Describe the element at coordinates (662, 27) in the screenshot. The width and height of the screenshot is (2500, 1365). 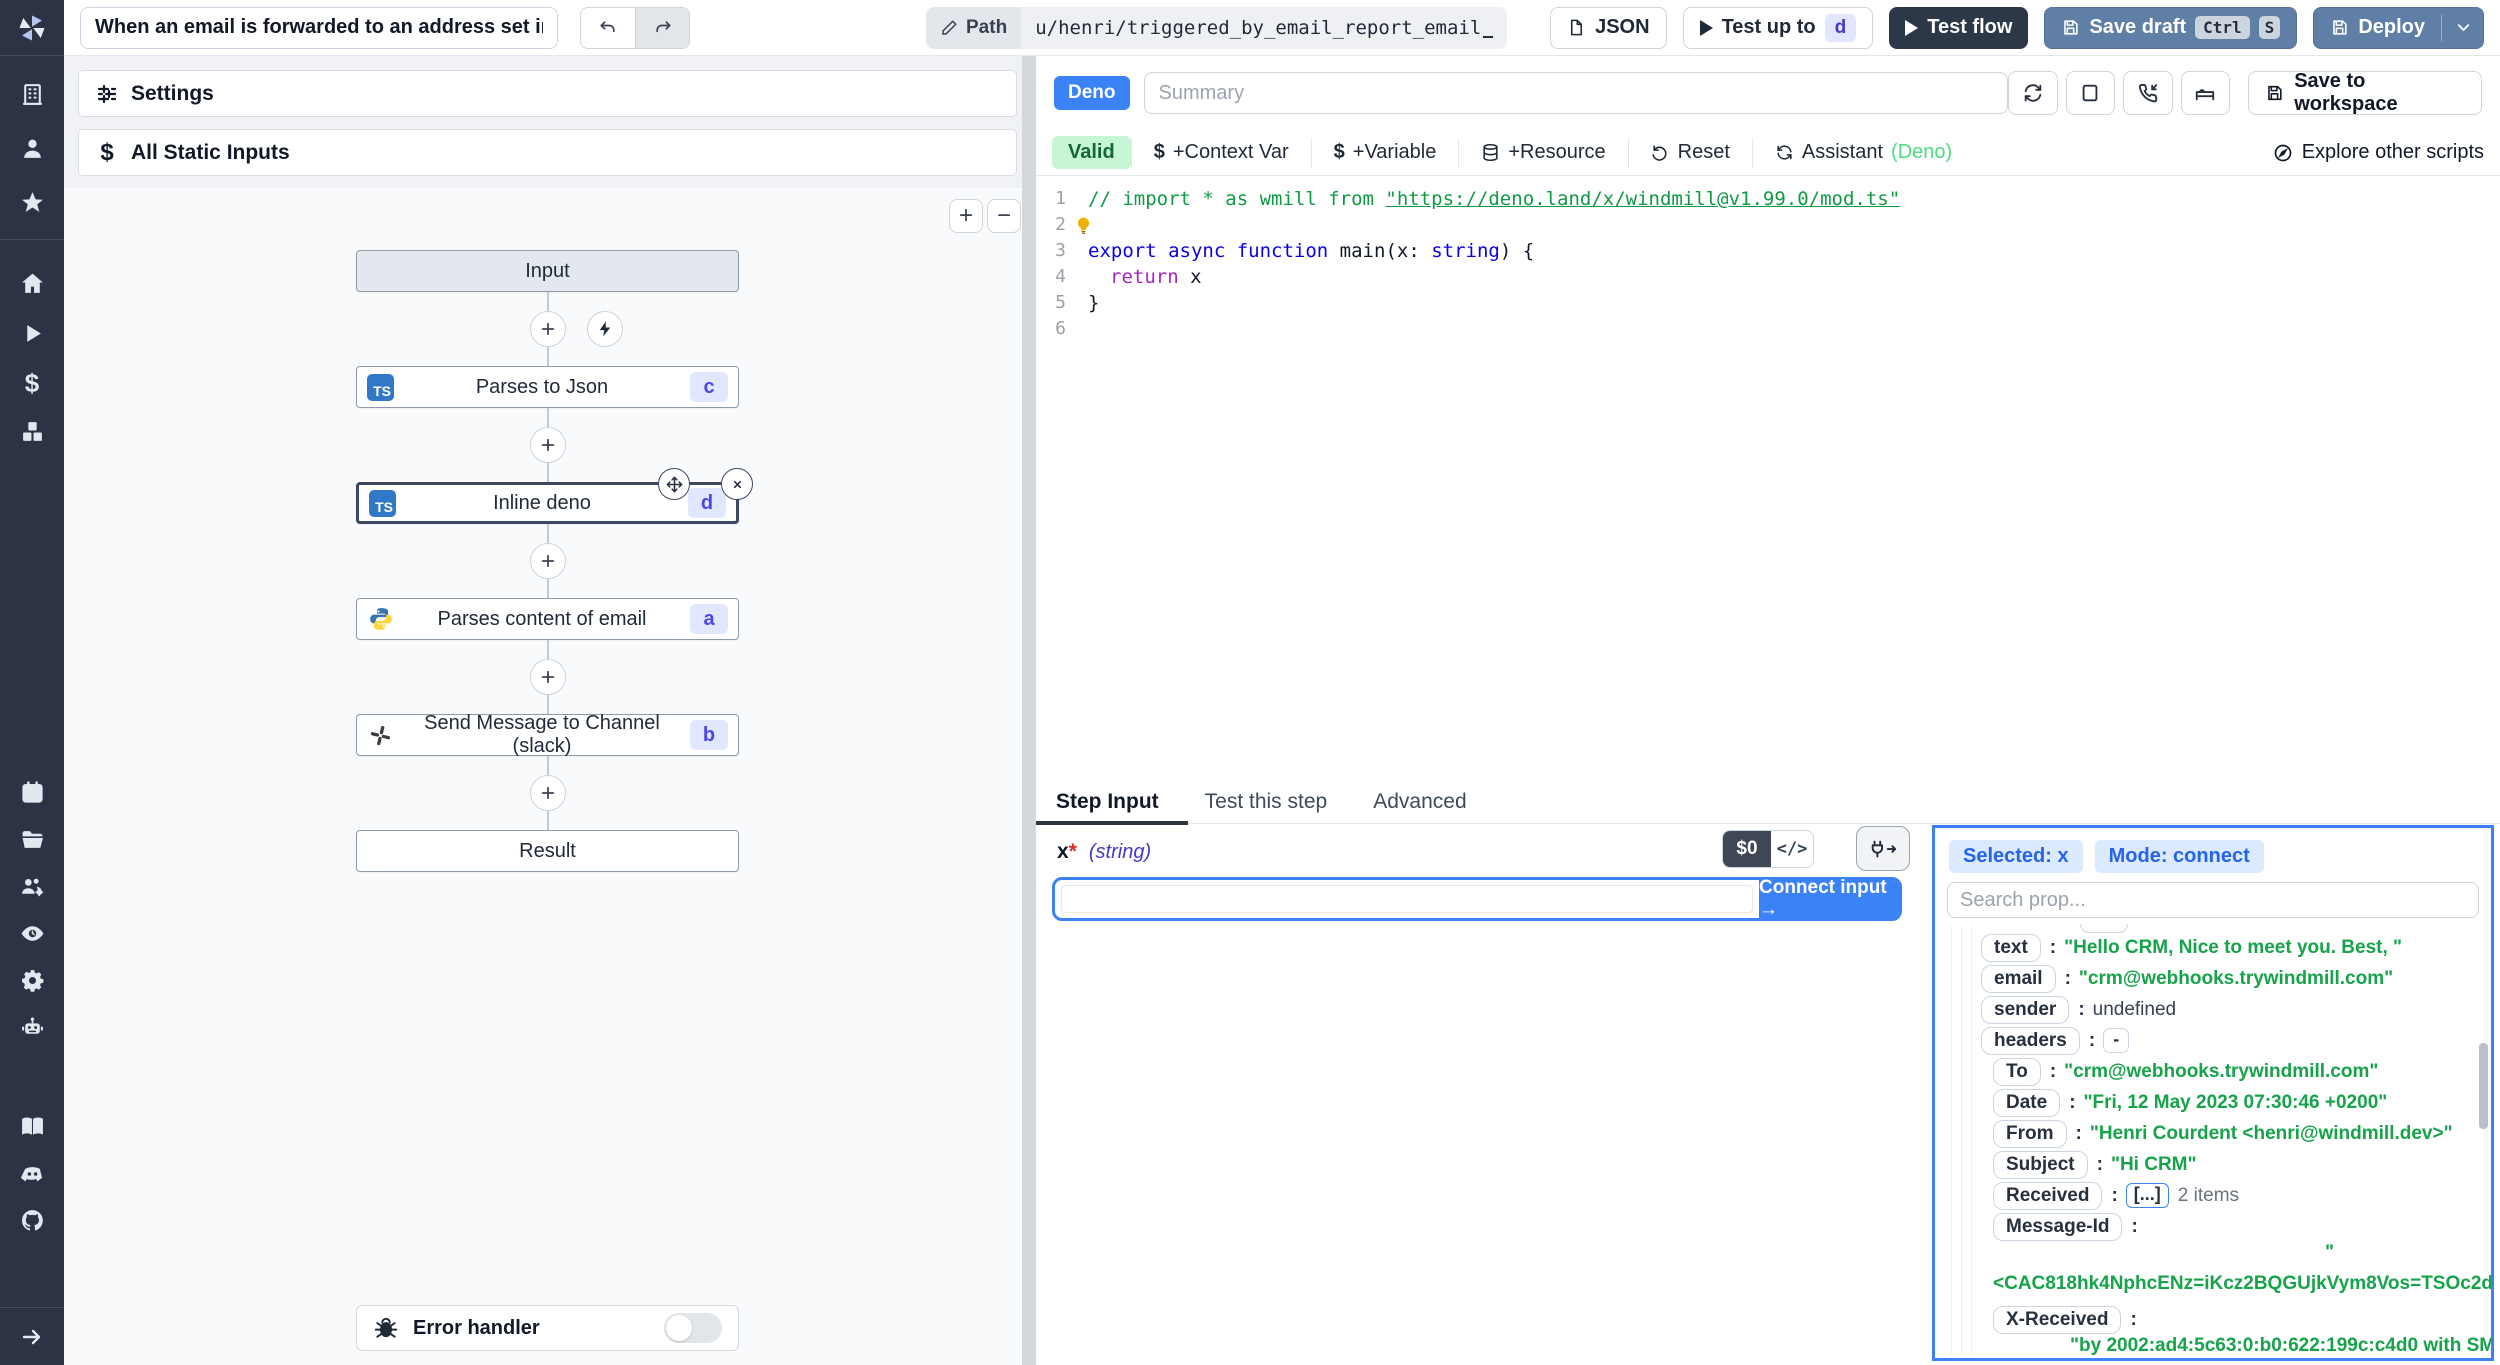
I see `redo-button` at that location.